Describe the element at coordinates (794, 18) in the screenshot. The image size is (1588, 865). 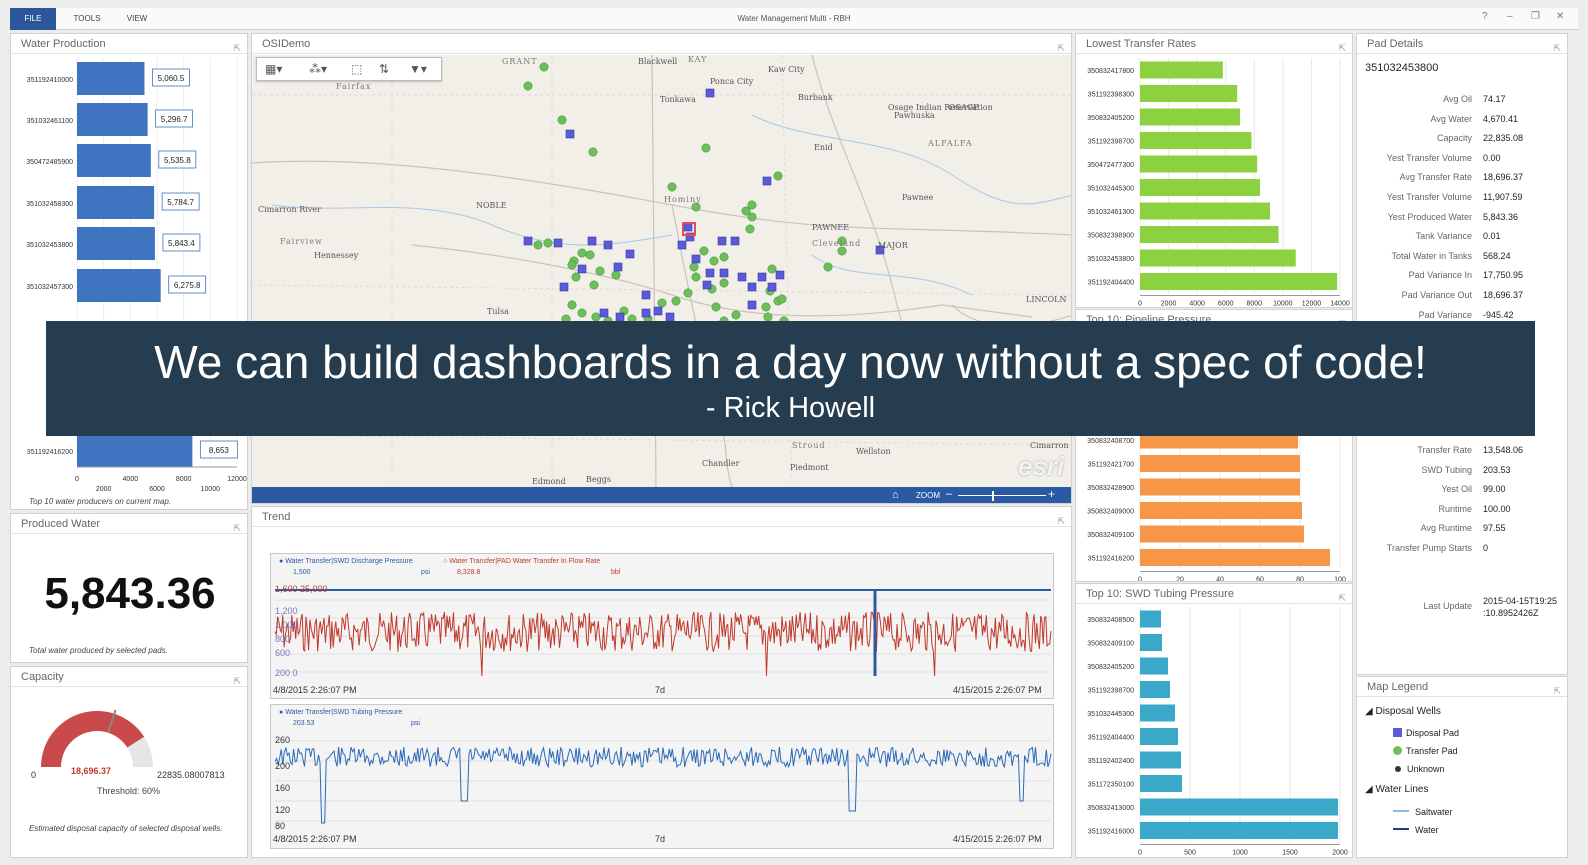
I see `window-title: Water Management Multi - RBH` at that location.